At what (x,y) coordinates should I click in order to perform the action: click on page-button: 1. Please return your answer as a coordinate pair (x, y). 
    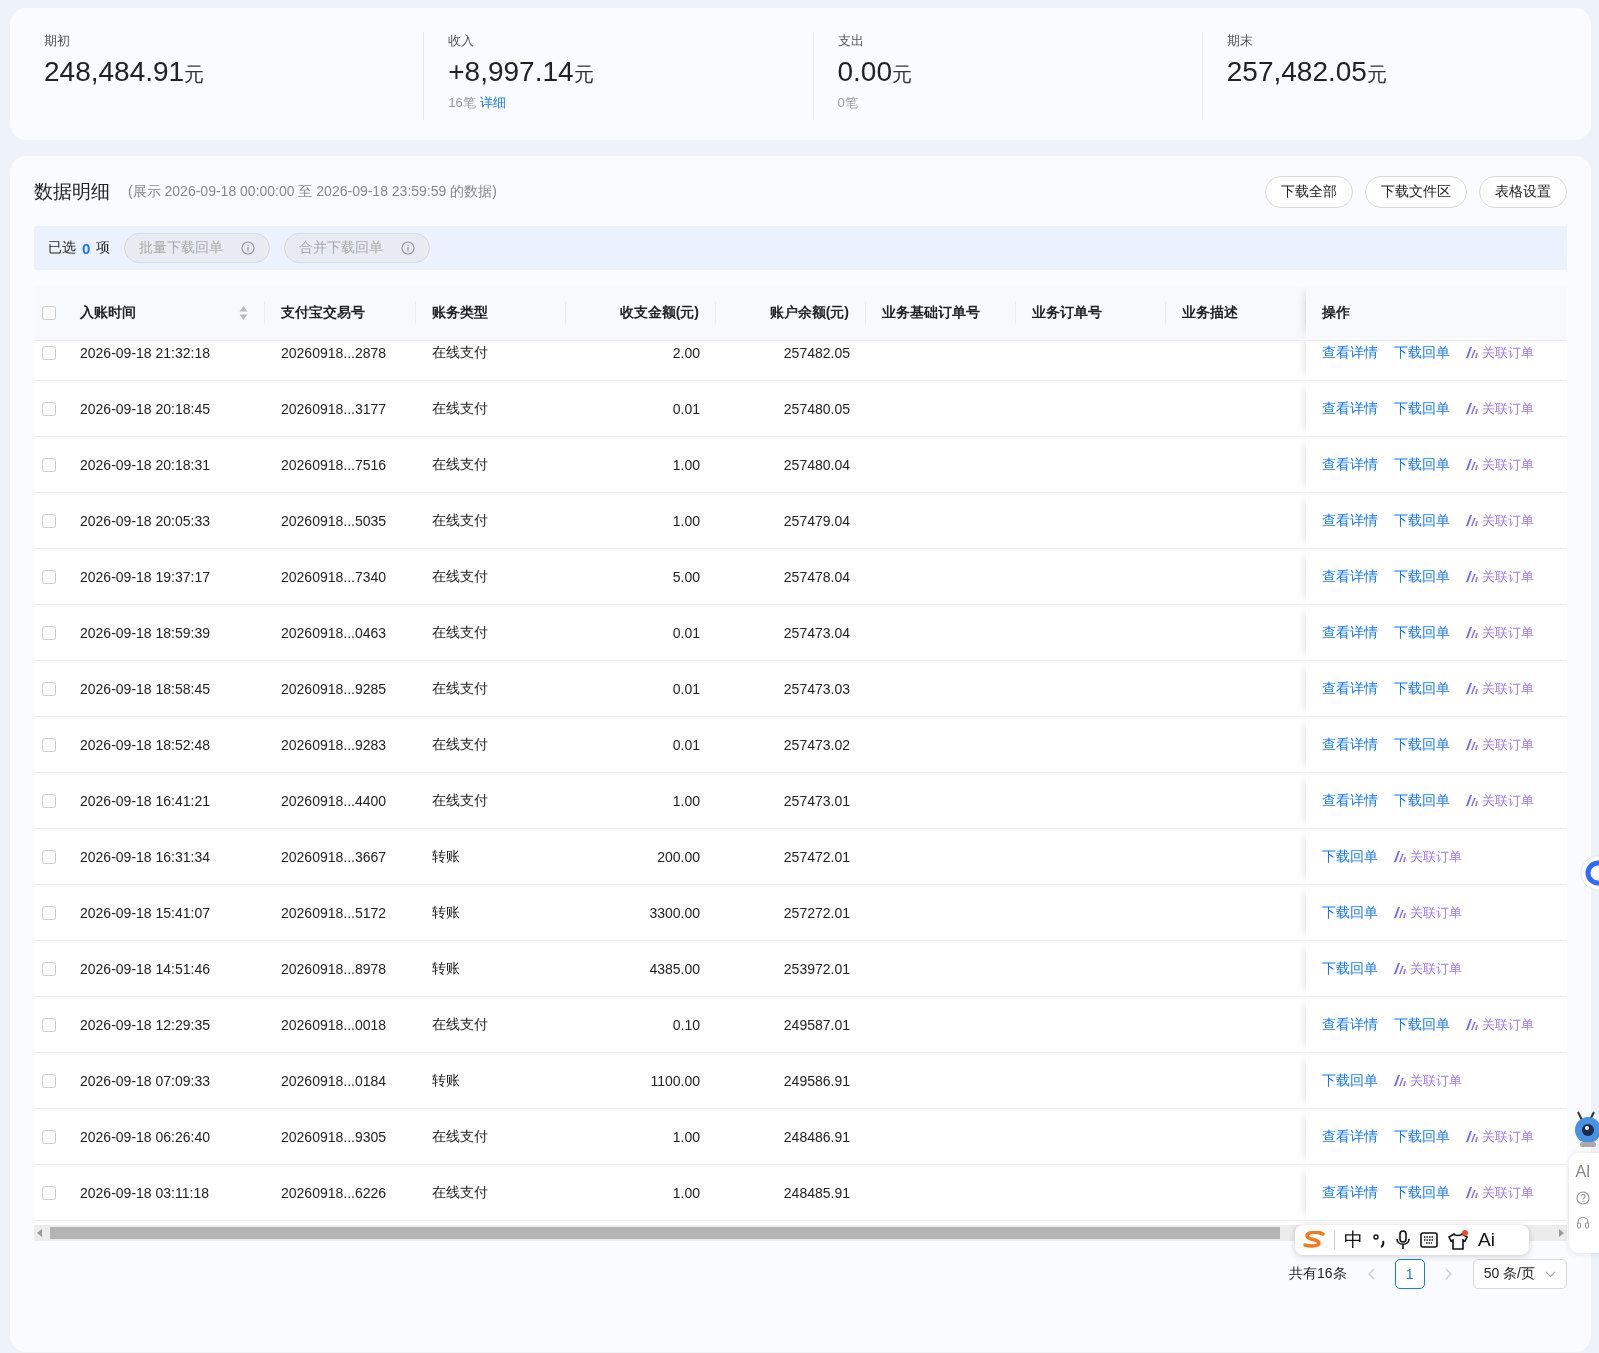
    Looking at the image, I should click on (1409, 1274).